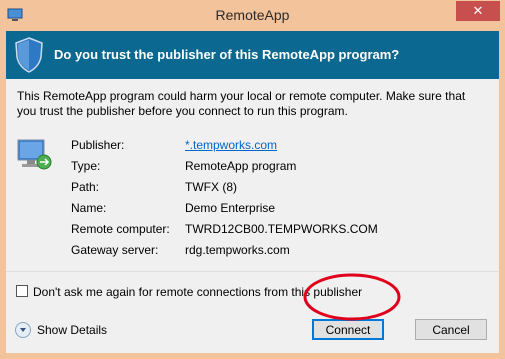 This screenshot has width=505, height=359. What do you see at coordinates (241, 166) in the screenshot?
I see `detail-value: RemoteApp program` at bounding box center [241, 166].